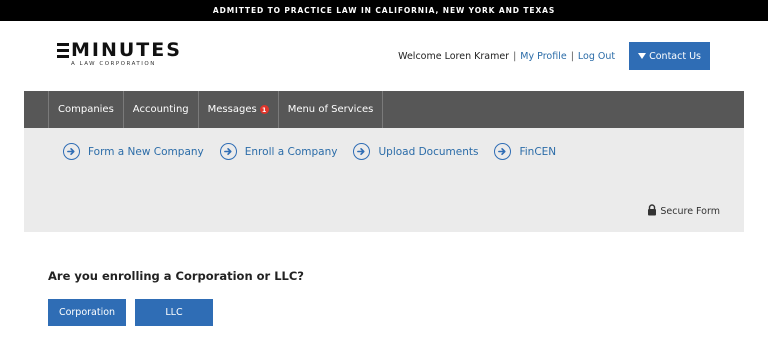 The width and height of the screenshot is (768, 356). I want to click on llc-label: LLC, so click(174, 312).